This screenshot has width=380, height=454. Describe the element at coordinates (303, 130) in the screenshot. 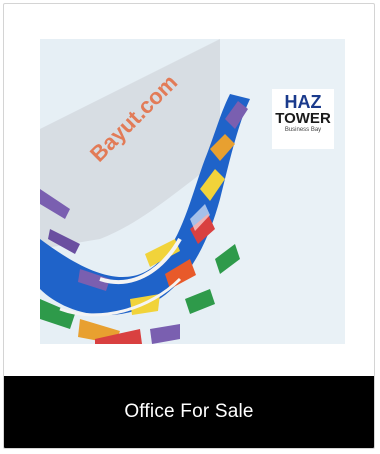

I see `logo-line3: Business Bay` at that location.